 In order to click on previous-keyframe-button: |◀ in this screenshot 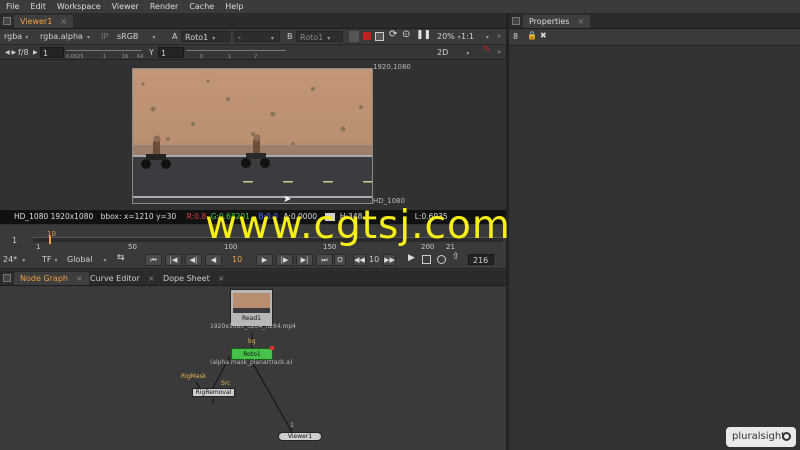, I will do `click(173, 260)`.